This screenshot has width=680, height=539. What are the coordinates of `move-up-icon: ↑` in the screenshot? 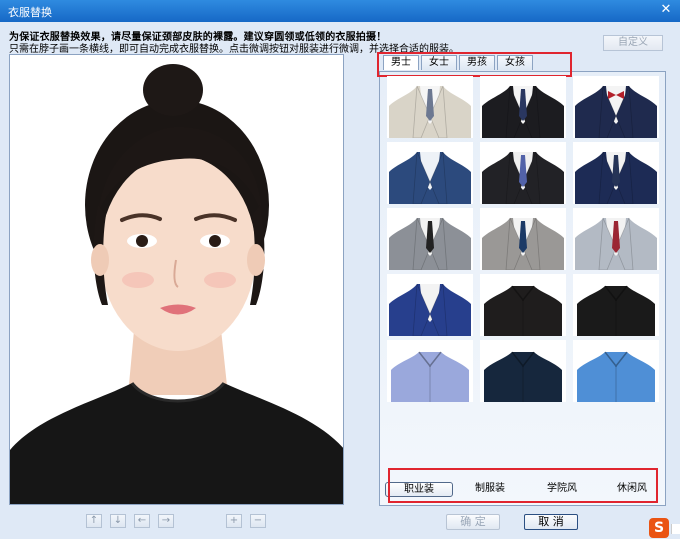 It's located at (94, 521).